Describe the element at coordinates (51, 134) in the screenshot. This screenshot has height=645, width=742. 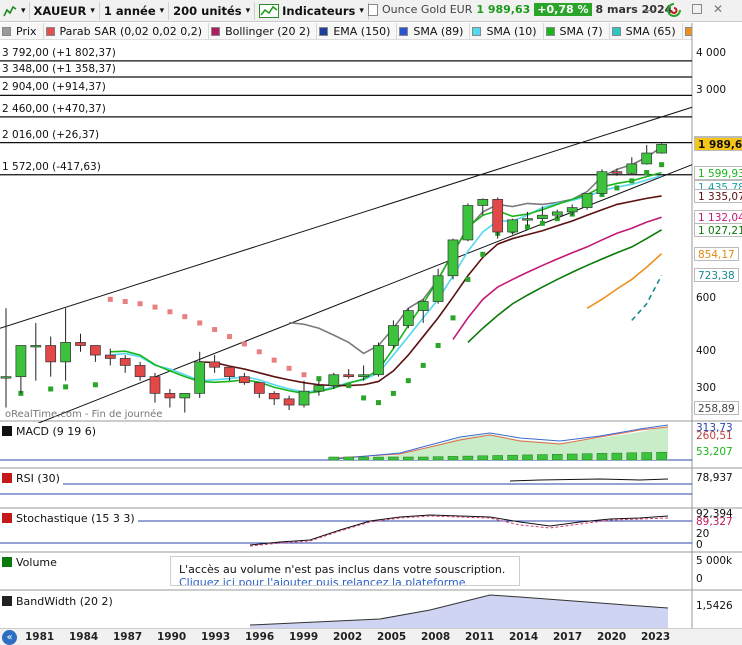
I see `level-label-4: 2 016,00 (+26,37)` at that location.